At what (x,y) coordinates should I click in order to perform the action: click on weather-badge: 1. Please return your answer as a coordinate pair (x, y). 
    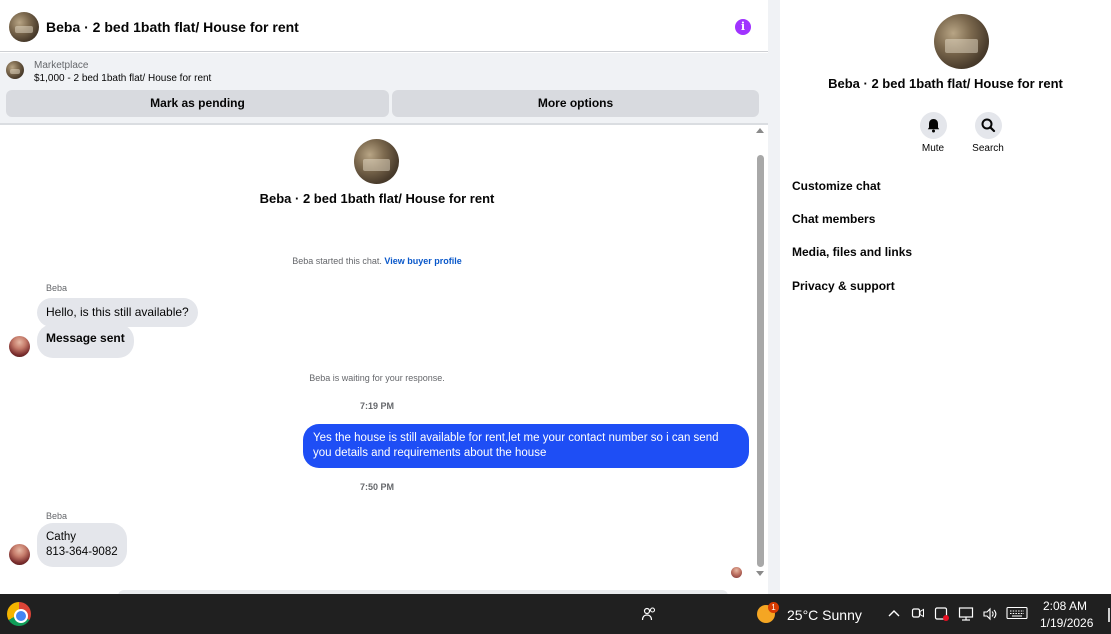
    Looking at the image, I should click on (773, 607).